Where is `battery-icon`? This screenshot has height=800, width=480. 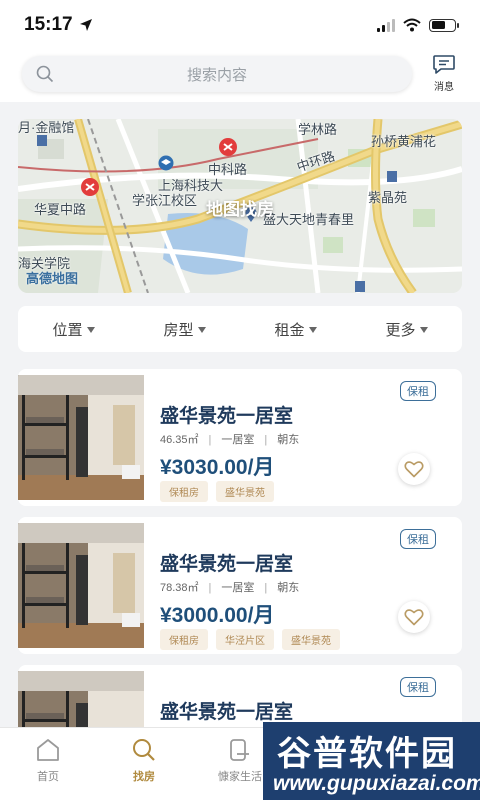 battery-icon is located at coordinates (444, 25).